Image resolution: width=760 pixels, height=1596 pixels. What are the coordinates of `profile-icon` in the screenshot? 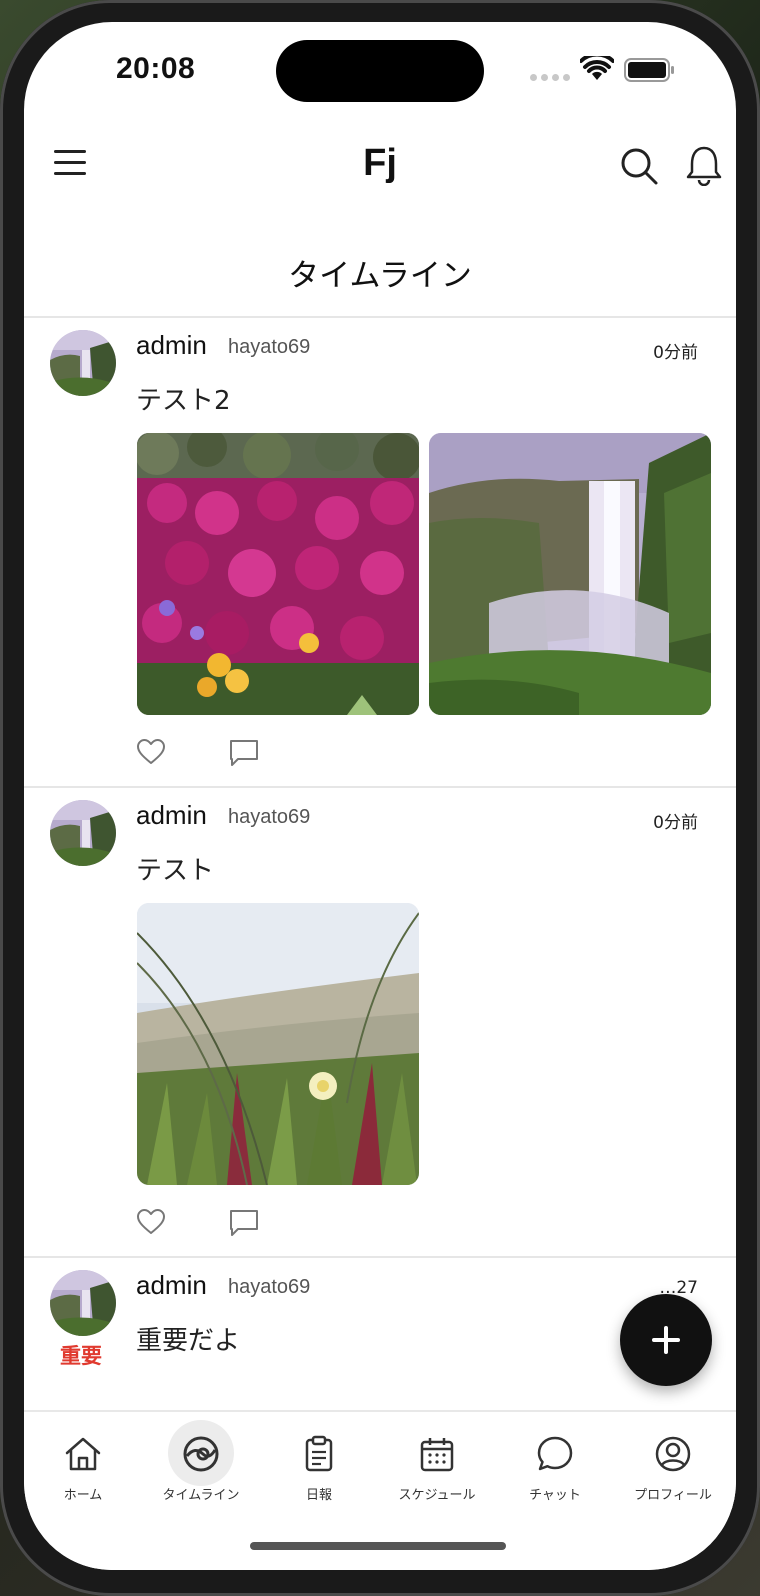 It's located at (673, 1454).